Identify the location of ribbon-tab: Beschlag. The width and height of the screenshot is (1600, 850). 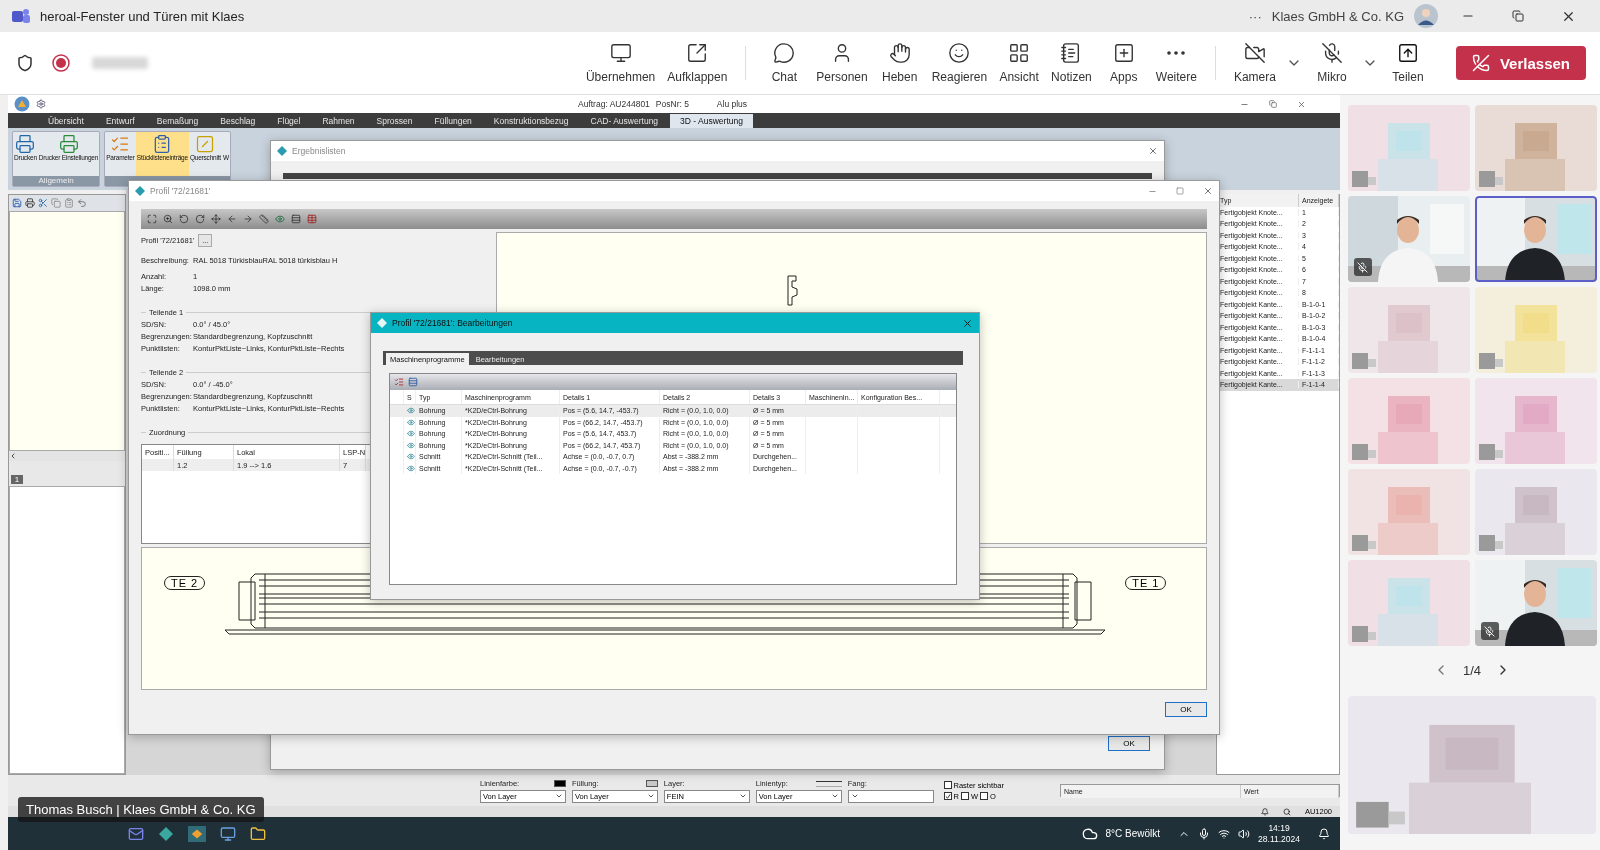
(238, 121).